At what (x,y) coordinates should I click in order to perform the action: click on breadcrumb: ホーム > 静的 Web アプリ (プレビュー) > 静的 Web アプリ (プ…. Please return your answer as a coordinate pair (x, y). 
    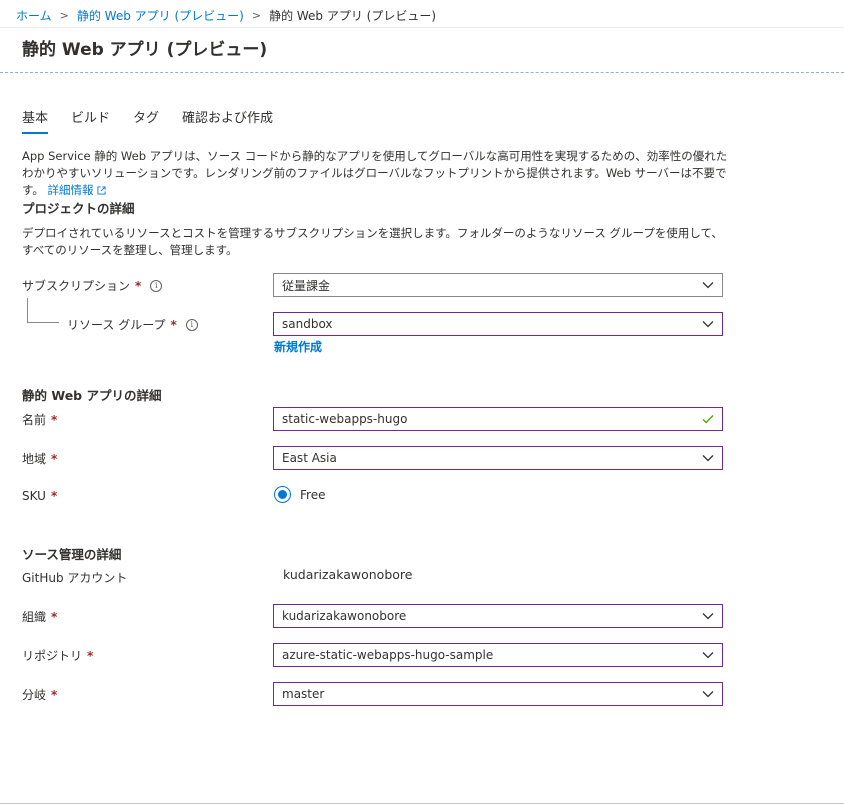
    Looking at the image, I should click on (226, 15).